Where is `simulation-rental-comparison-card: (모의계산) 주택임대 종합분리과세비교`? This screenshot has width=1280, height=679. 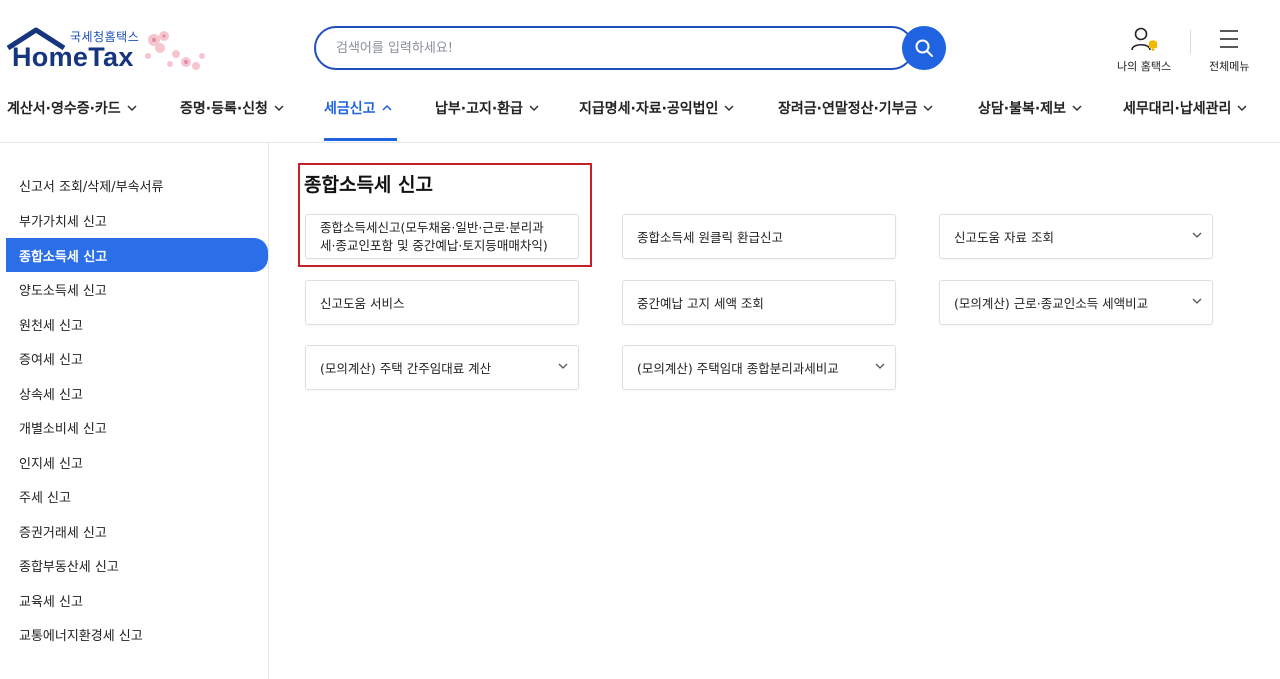 simulation-rental-comparison-card: (모의계산) 주택임대 종합분리과세비교 is located at coordinates (759, 367).